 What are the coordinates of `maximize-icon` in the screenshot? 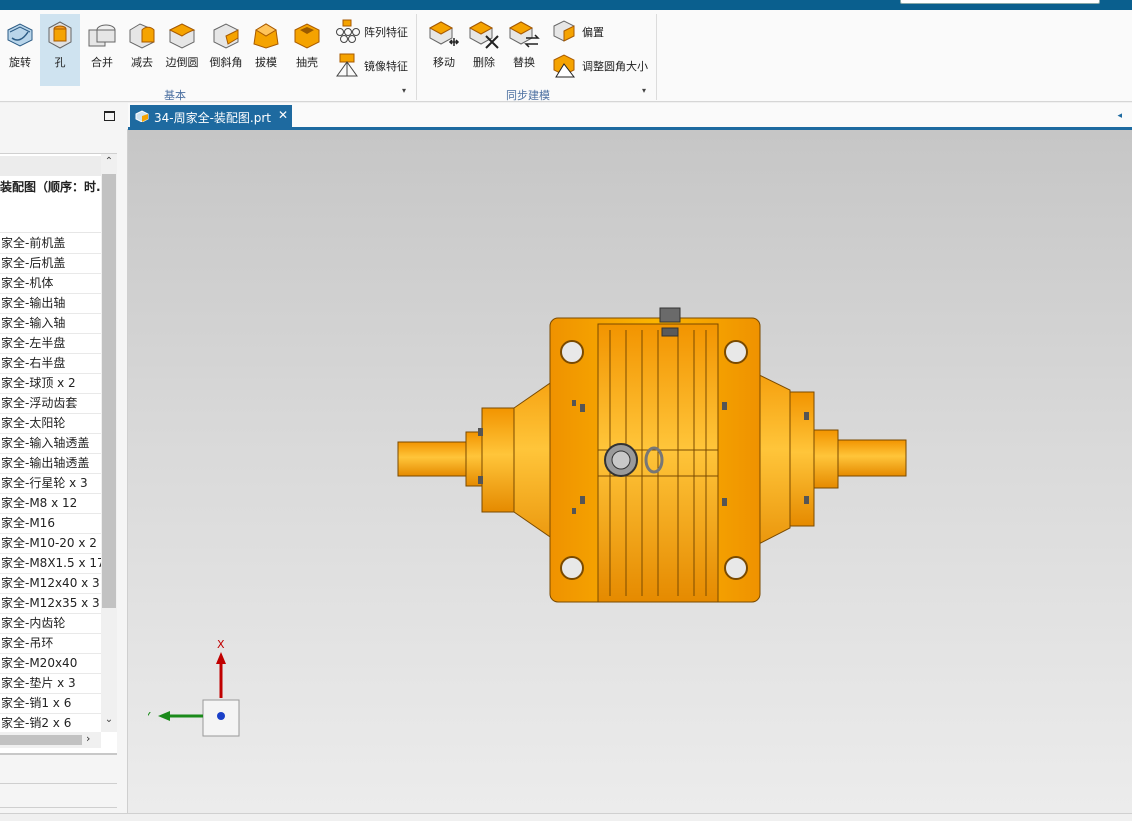 It's located at (109, 116).